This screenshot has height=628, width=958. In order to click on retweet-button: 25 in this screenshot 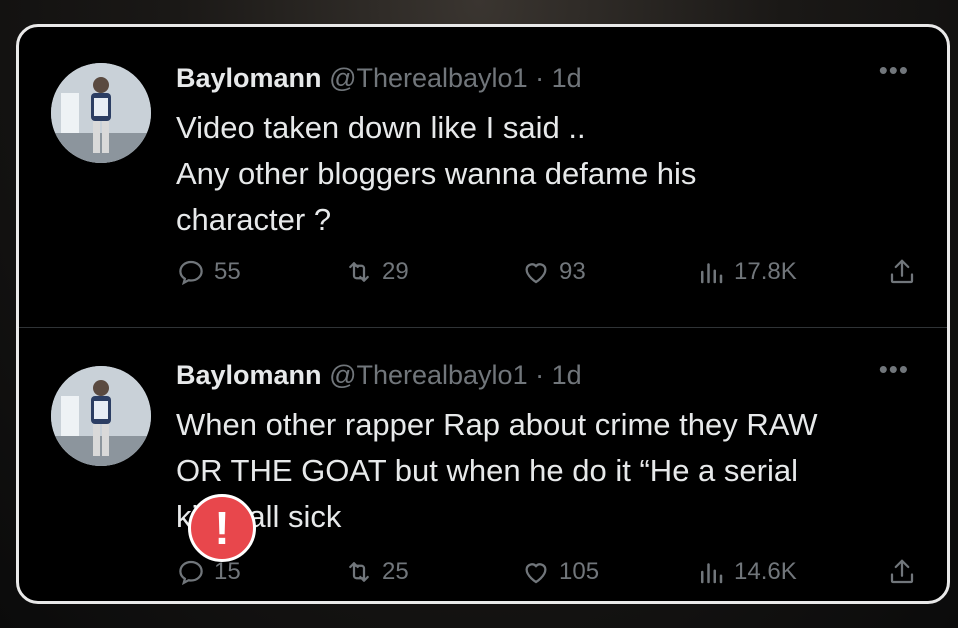, I will do `click(376, 572)`.